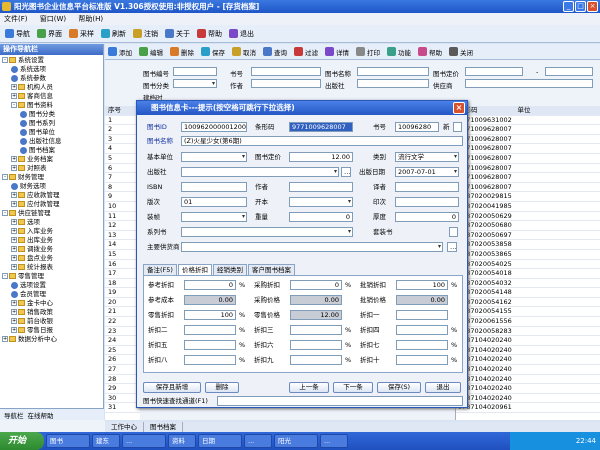  What do you see at coordinates (51, 123) in the screenshot?
I see `nav-item: 图书系列` at bounding box center [51, 123].